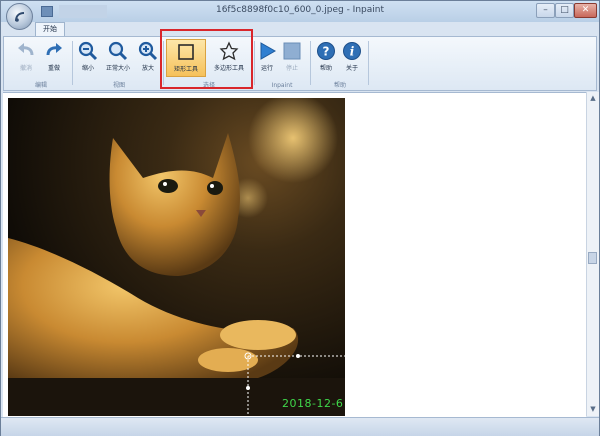 Image resolution: width=600 pixels, height=436 pixels. Describe the element at coordinates (291, 68) in the screenshot. I see `stop-label: 停止` at that location.